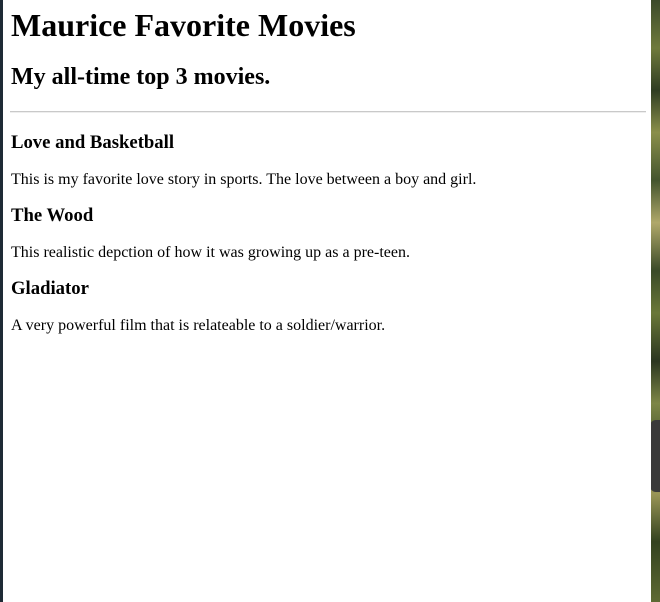 The image size is (660, 602). Describe the element at coordinates (655, 456) in the screenshot. I see `desktop-side-handle` at that location.